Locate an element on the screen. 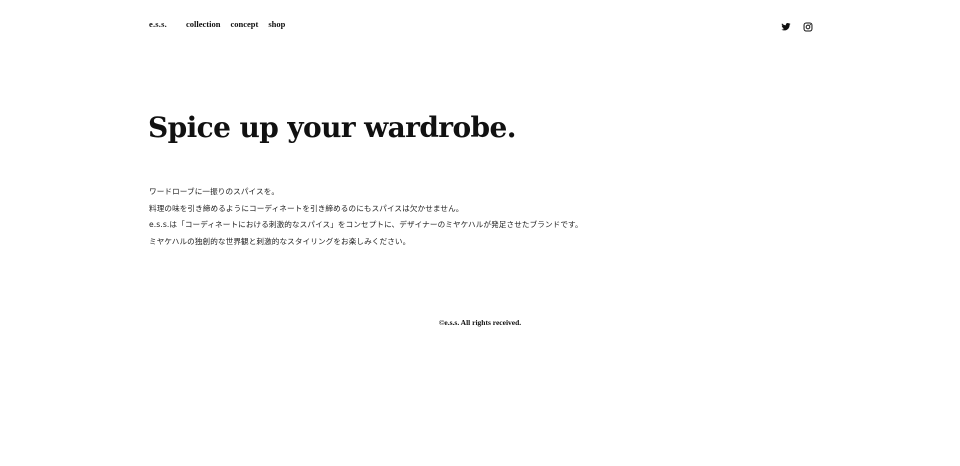 This screenshot has height=466, width=960. nav-link-shop: shop is located at coordinates (276, 24).